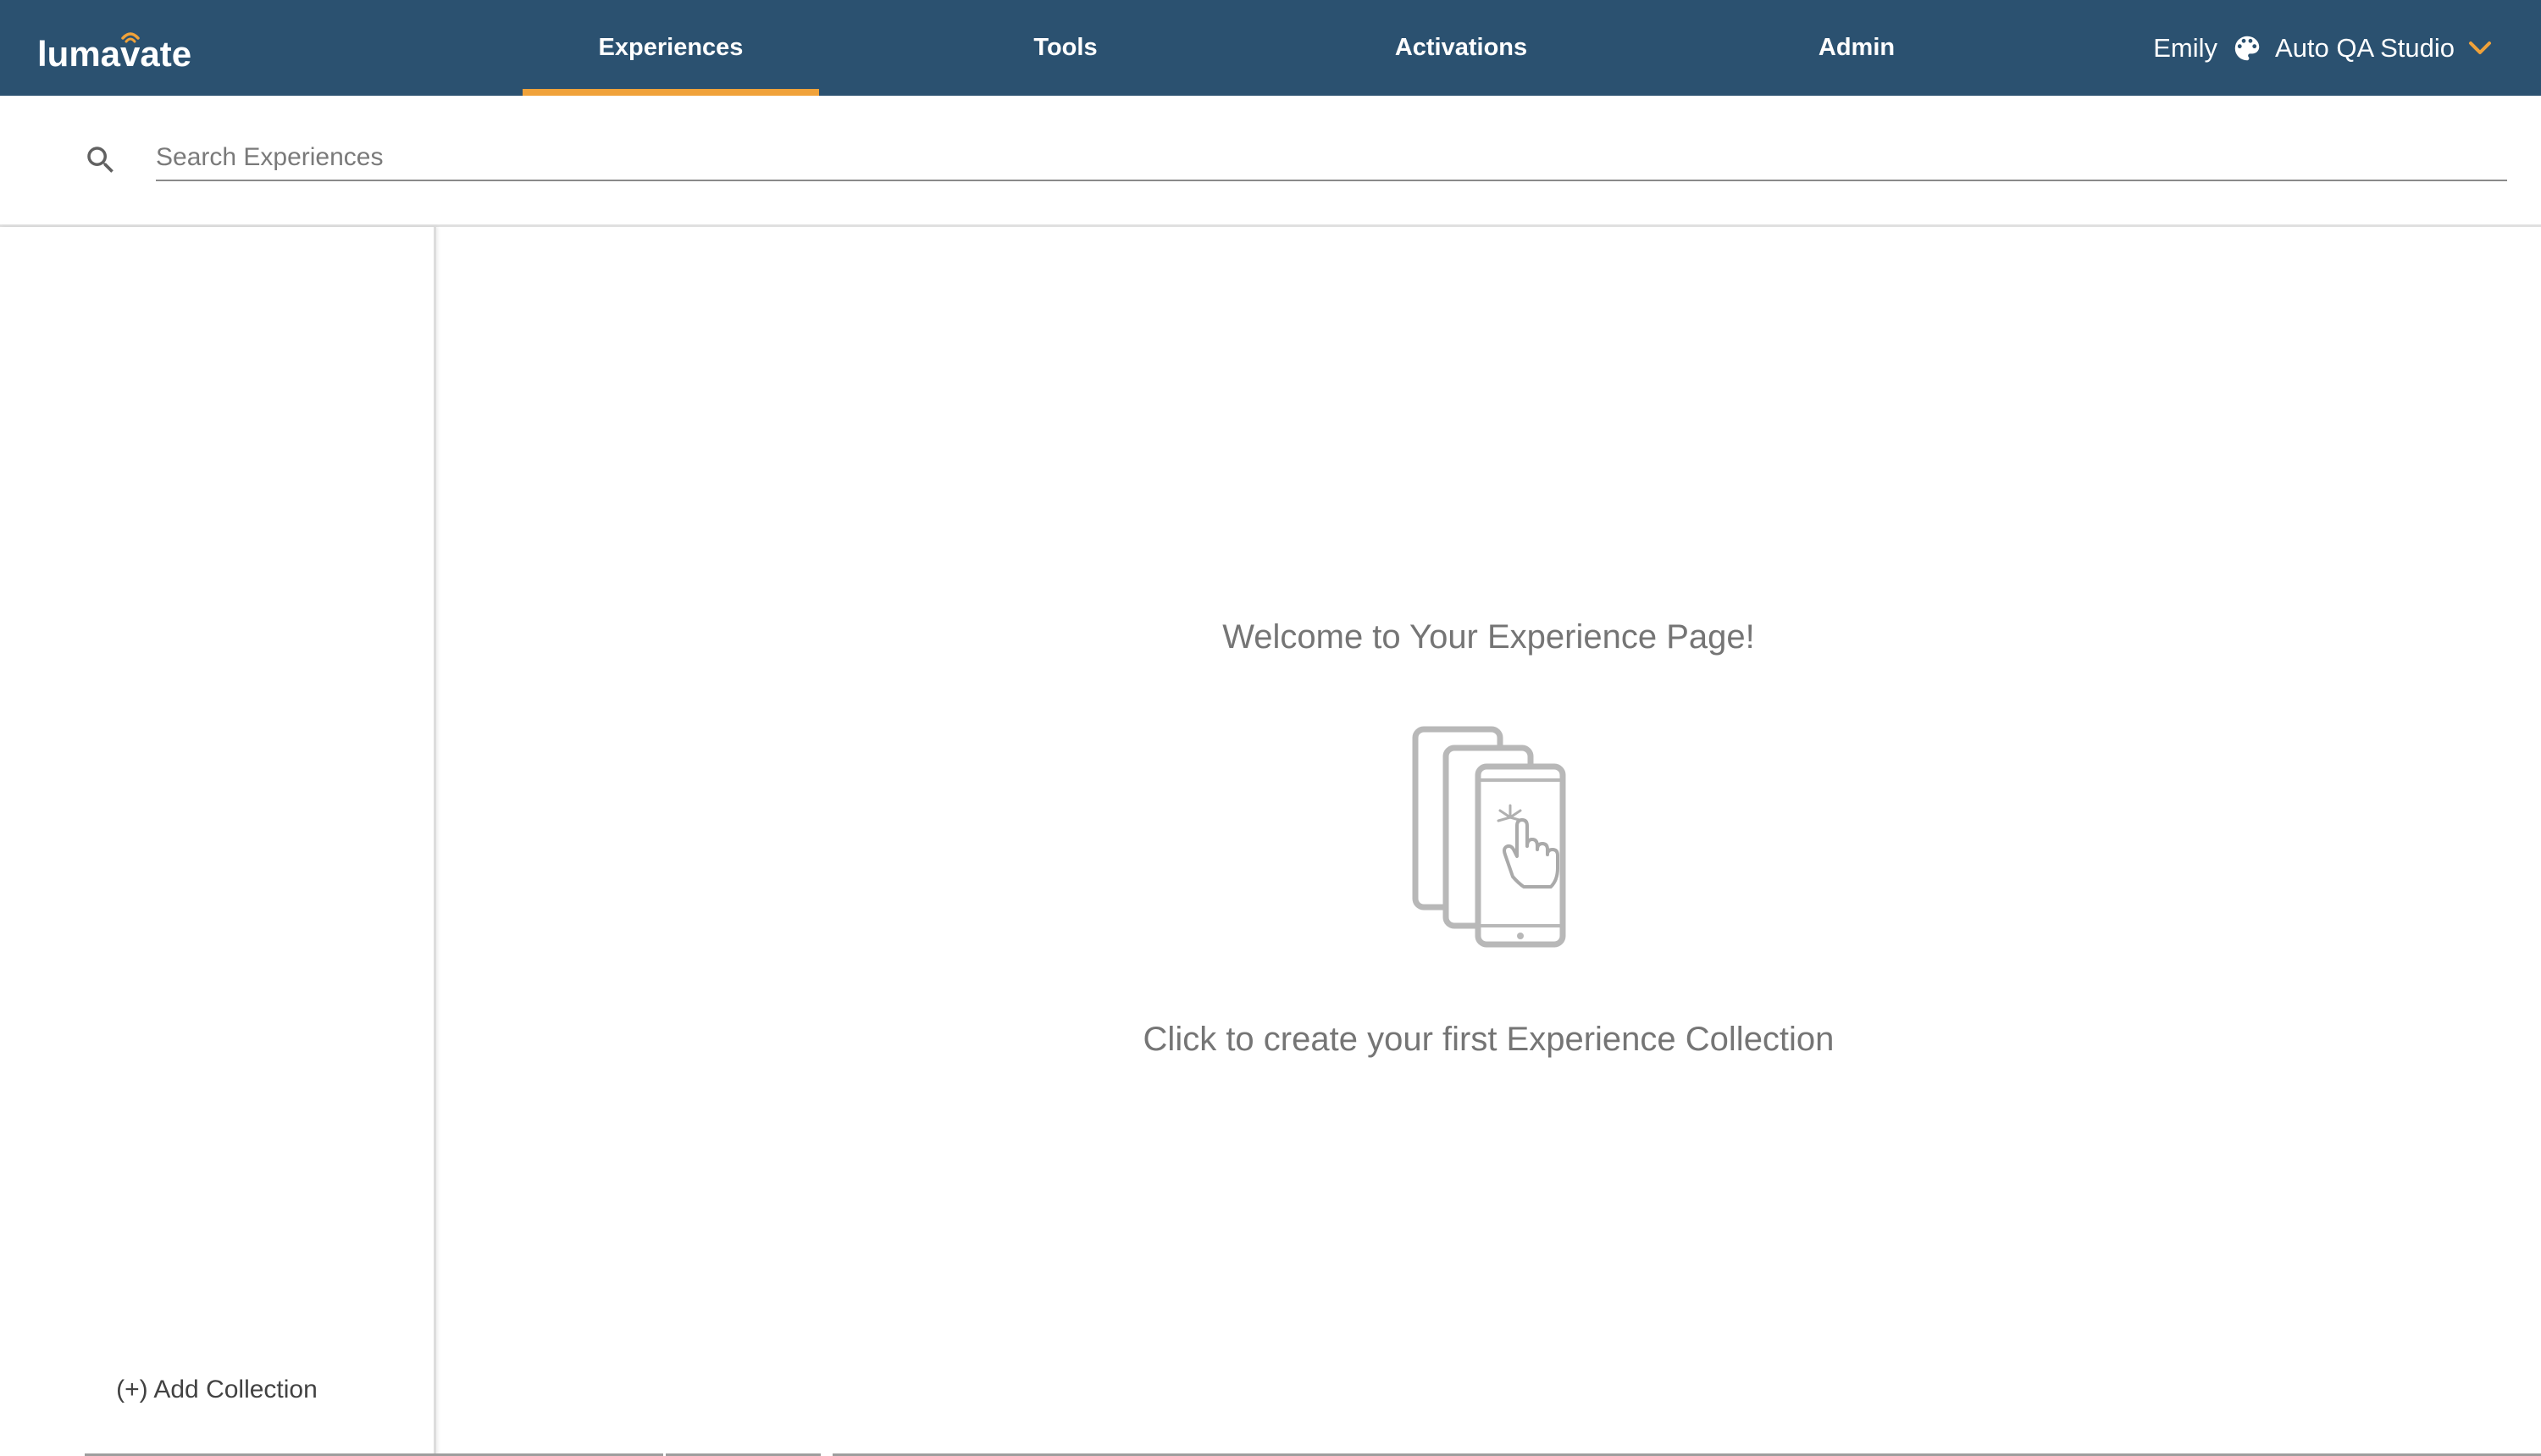  Describe the element at coordinates (2365, 47) in the screenshot. I see `studio-name: Auto QA Studio` at that location.